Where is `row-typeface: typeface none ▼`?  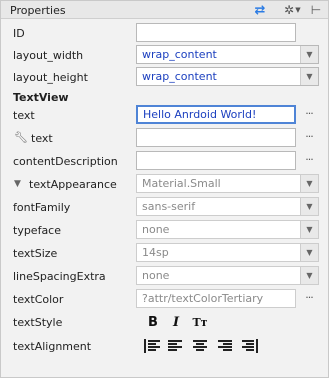
row-typeface: typeface none ▼ is located at coordinates (164, 230).